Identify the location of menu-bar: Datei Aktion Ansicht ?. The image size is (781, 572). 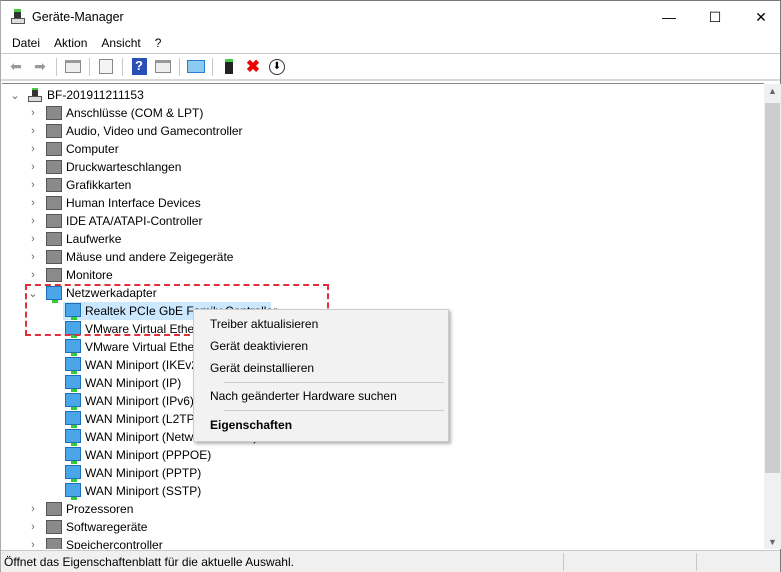
(390, 43).